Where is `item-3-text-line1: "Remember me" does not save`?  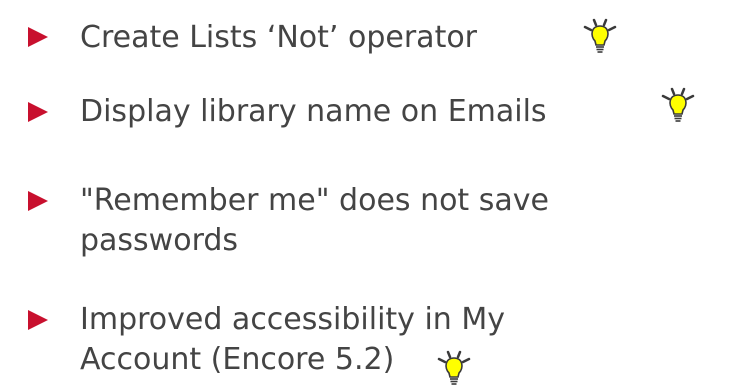
item-3-text-line1: "Remember me" does not save is located at coordinates (314, 200).